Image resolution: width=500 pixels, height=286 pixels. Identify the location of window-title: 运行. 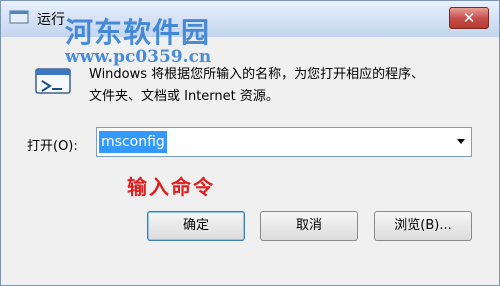
(51, 20).